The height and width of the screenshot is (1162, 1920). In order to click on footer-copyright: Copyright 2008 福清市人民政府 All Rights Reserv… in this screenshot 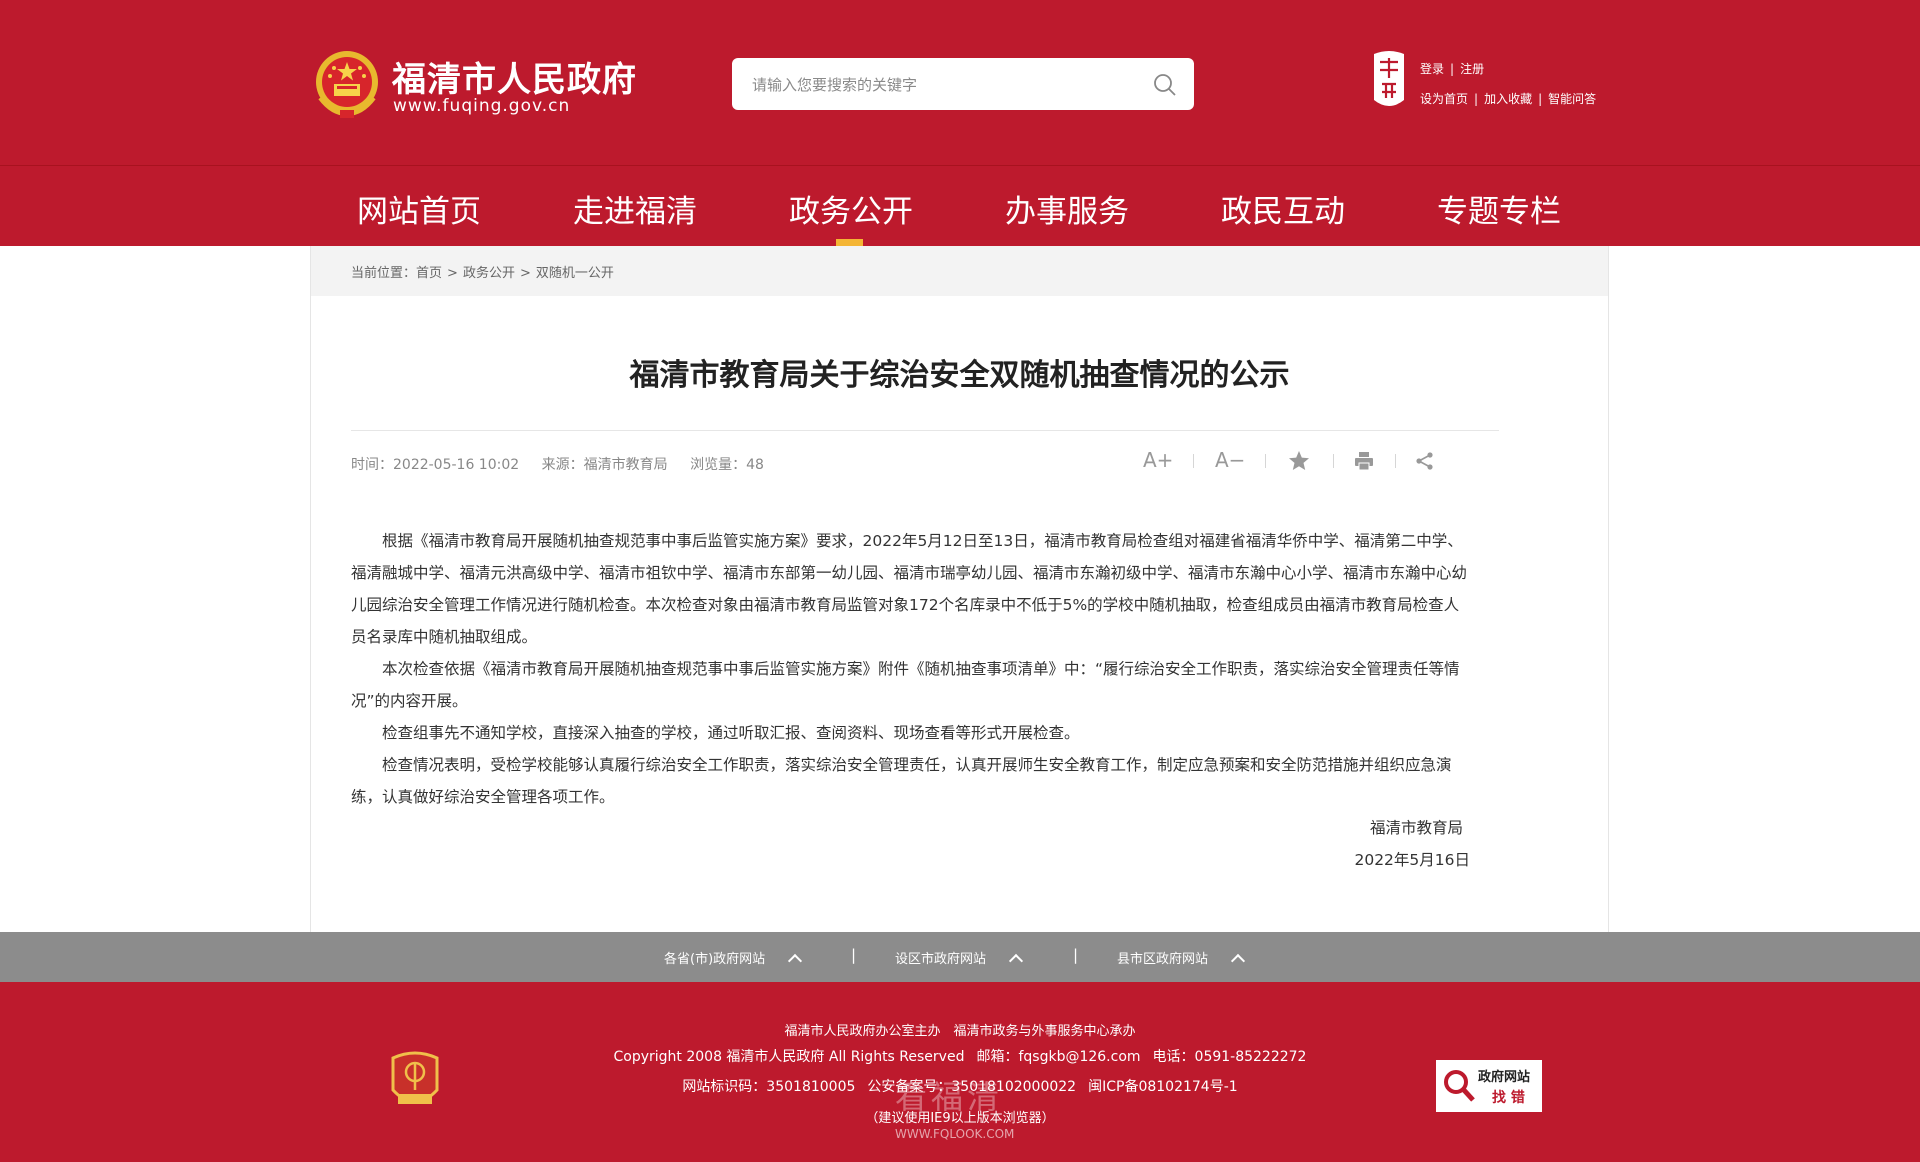, I will do `click(789, 1057)`.